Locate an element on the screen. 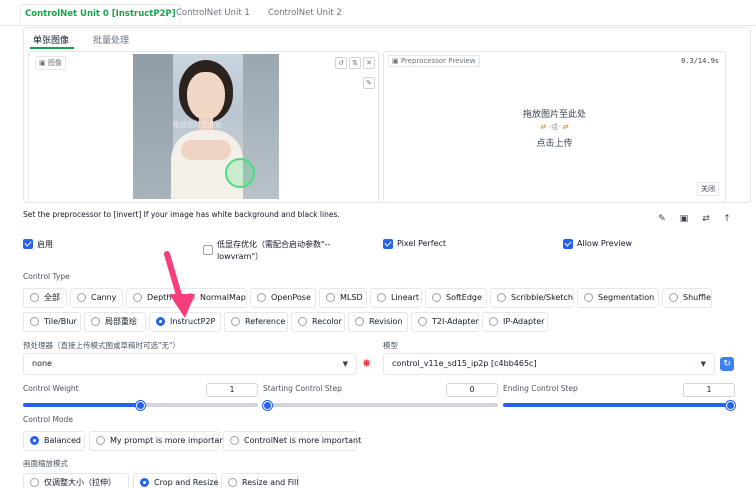 The width and height of the screenshot is (756, 488). model-value: control_v11e_sd15_ip2p [c4bb465c] is located at coordinates (464, 363).